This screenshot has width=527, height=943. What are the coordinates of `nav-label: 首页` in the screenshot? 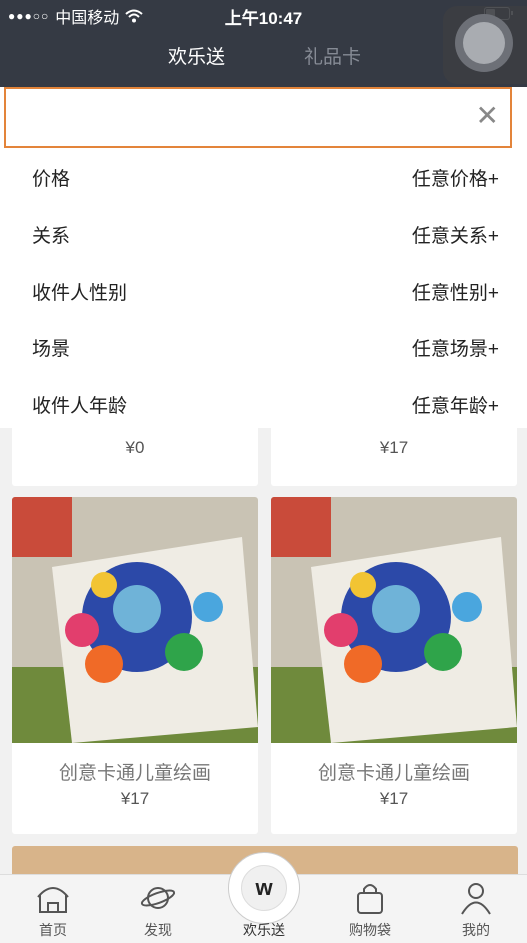 It's located at (53, 930).